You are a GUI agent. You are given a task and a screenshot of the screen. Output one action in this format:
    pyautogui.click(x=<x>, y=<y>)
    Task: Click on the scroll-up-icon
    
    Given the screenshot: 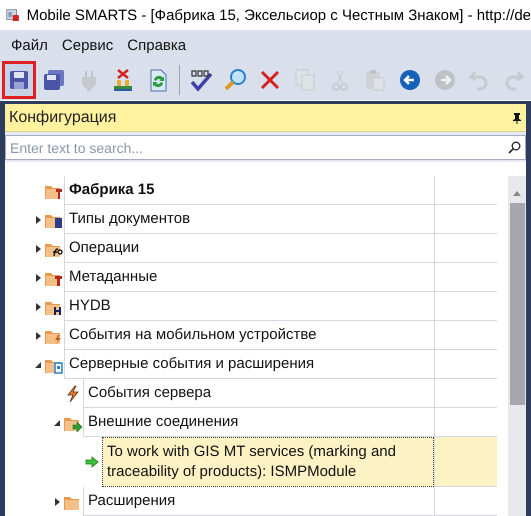 What is the action you would take?
    pyautogui.click(x=517, y=193)
    